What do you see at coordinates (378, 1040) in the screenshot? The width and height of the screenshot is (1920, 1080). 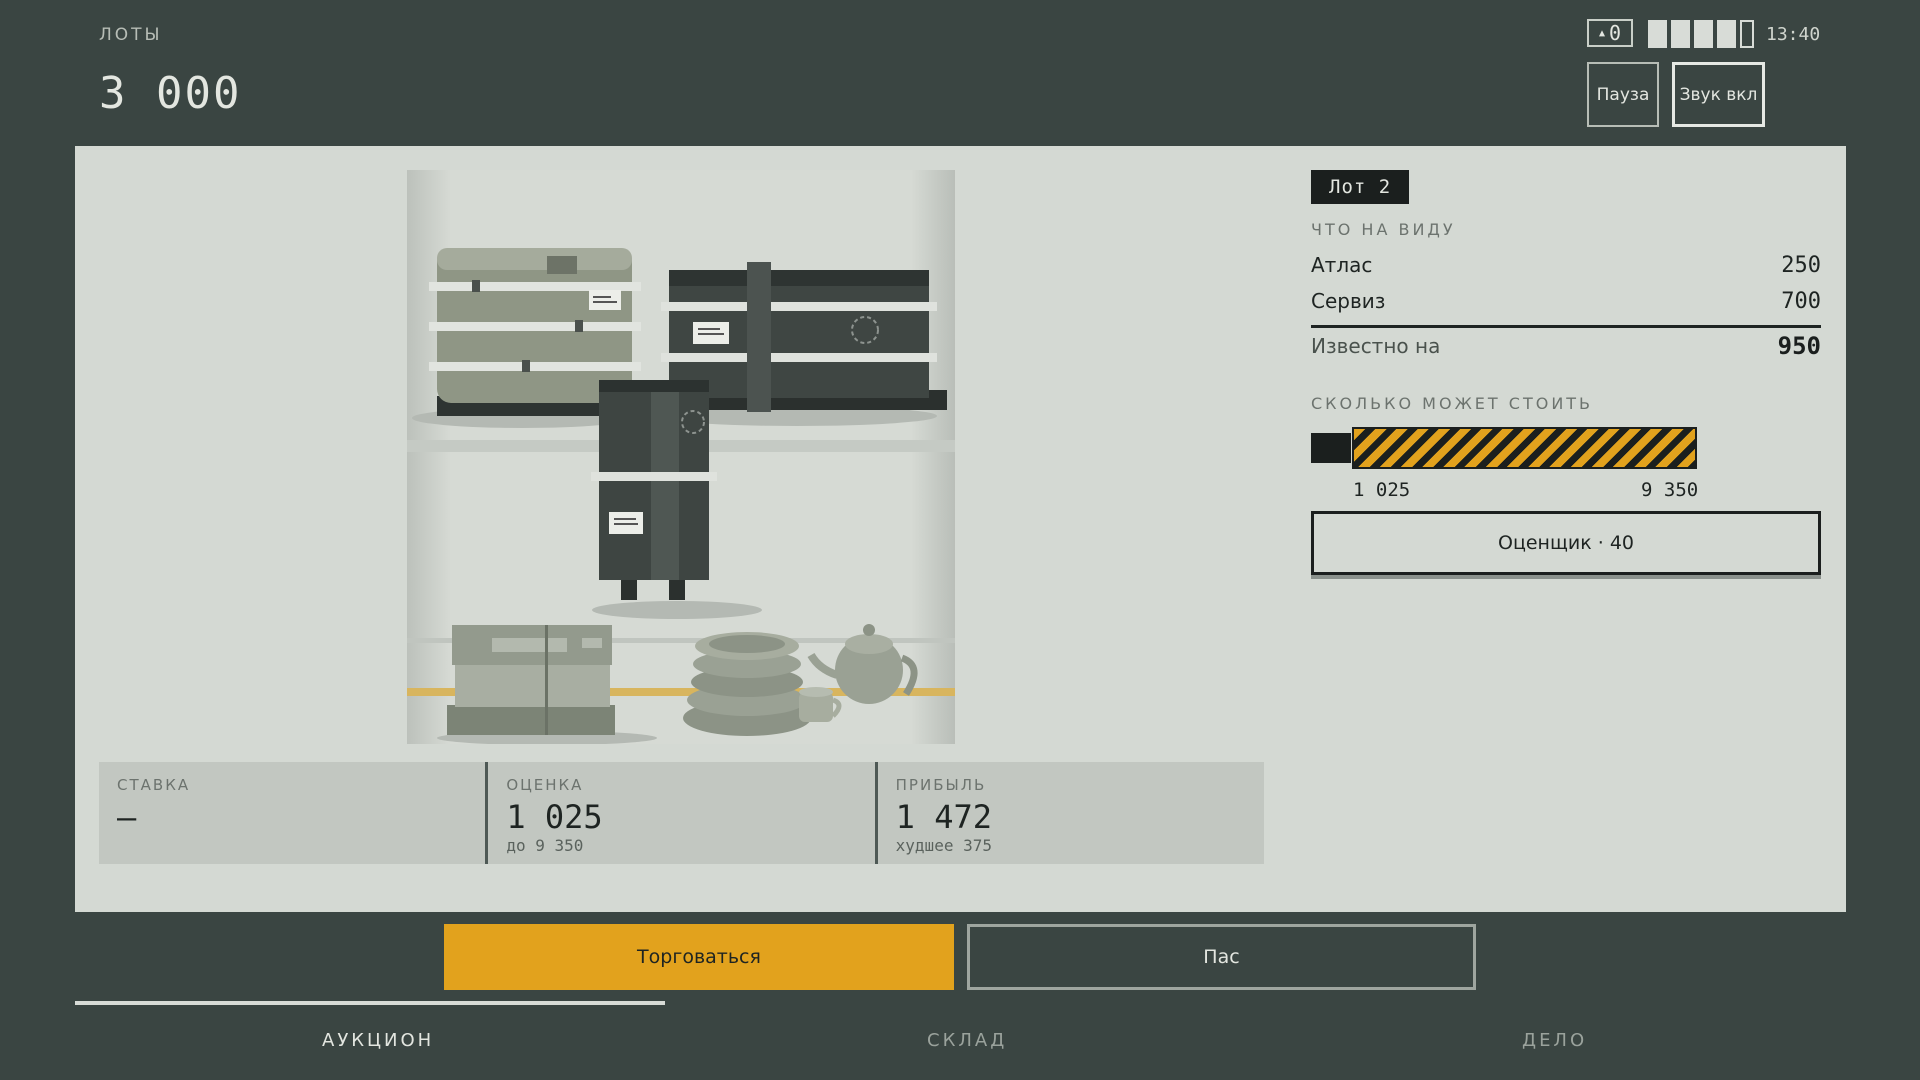 I see `tab-auction: АУКЦИОН` at bounding box center [378, 1040].